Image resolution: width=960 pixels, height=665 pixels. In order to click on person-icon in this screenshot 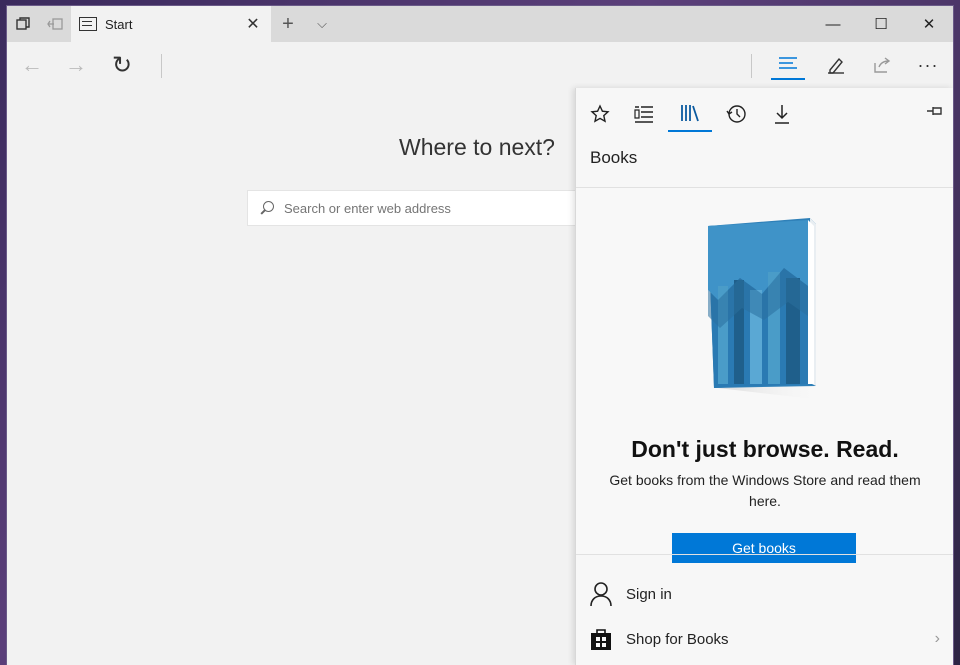, I will do `click(601, 594)`.